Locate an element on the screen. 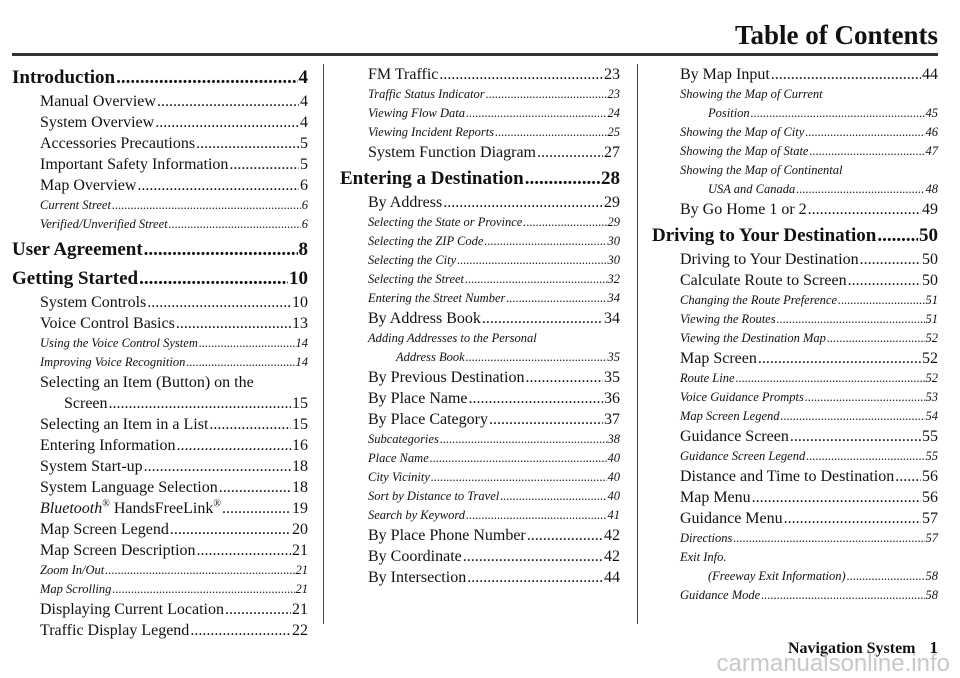 The height and width of the screenshot is (678, 960). toc-entry: Selecting the City 30 is located at coordinates (480, 260).